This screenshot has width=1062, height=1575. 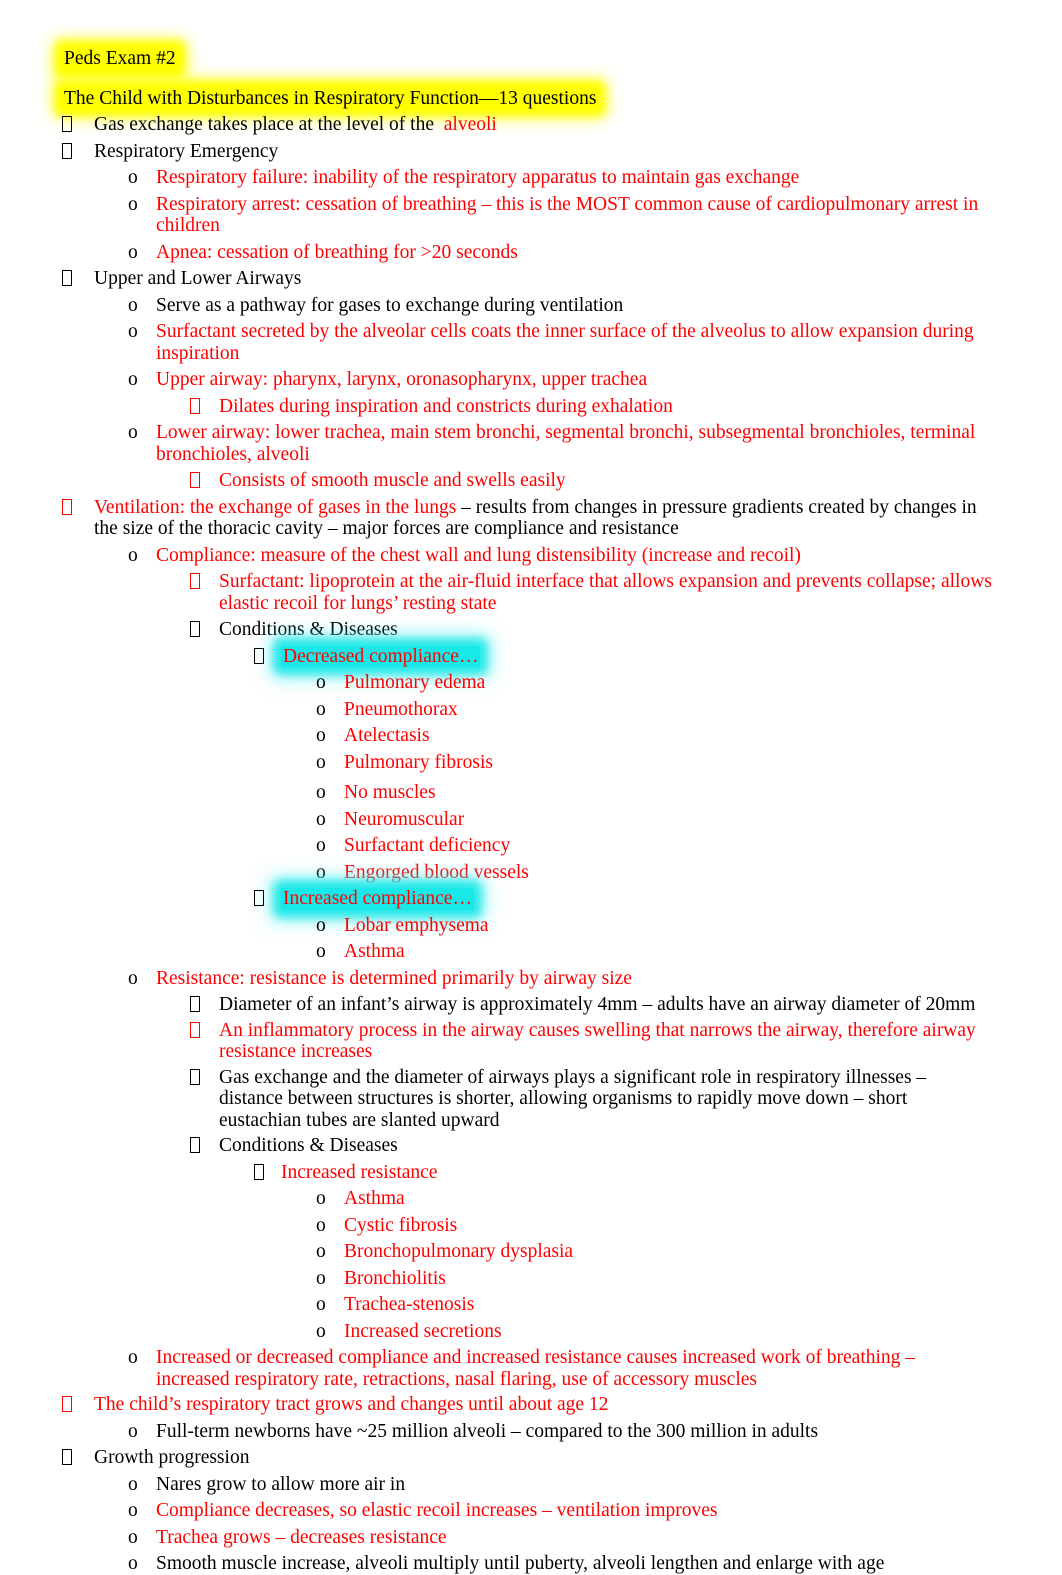 I want to click on list-item: Increased resistance, so click(x=527, y=1173).